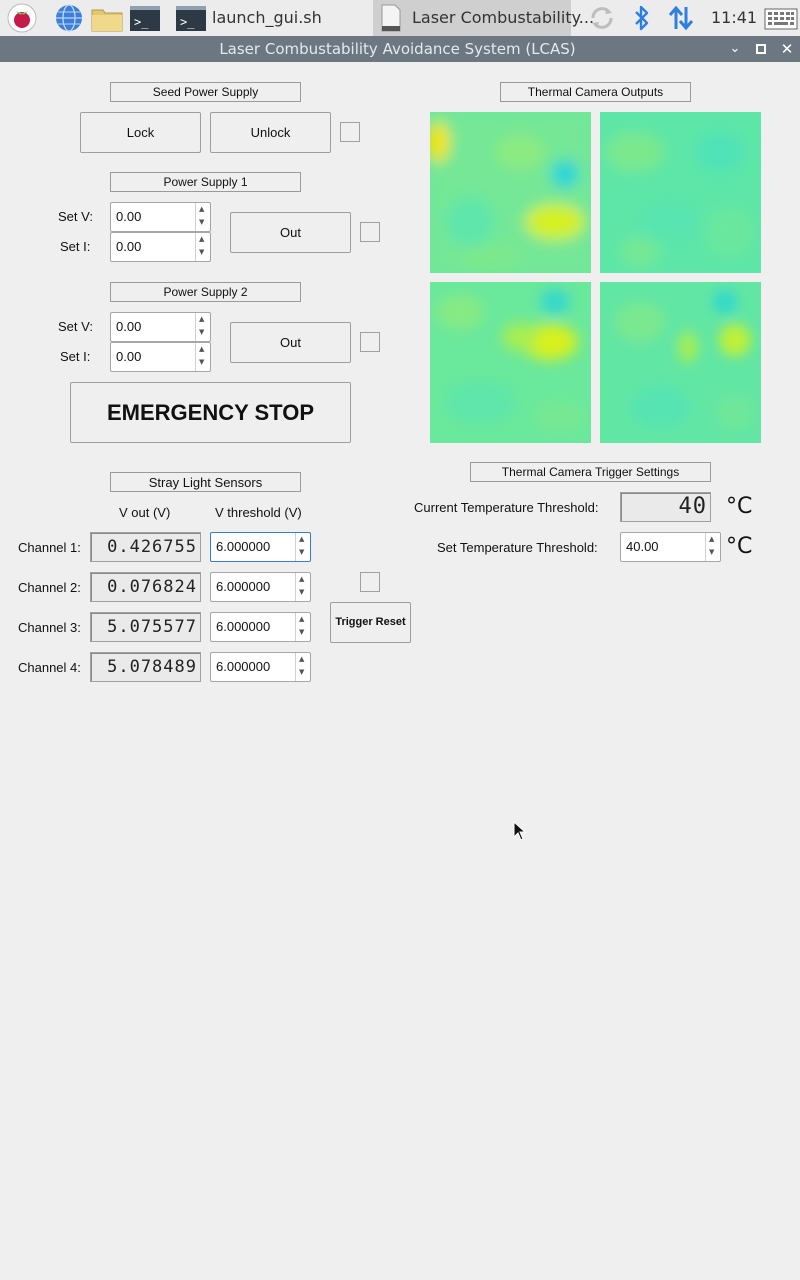  Describe the element at coordinates (258, 512) in the screenshot. I see `vthreshold-column-header: V threshold (V)` at that location.